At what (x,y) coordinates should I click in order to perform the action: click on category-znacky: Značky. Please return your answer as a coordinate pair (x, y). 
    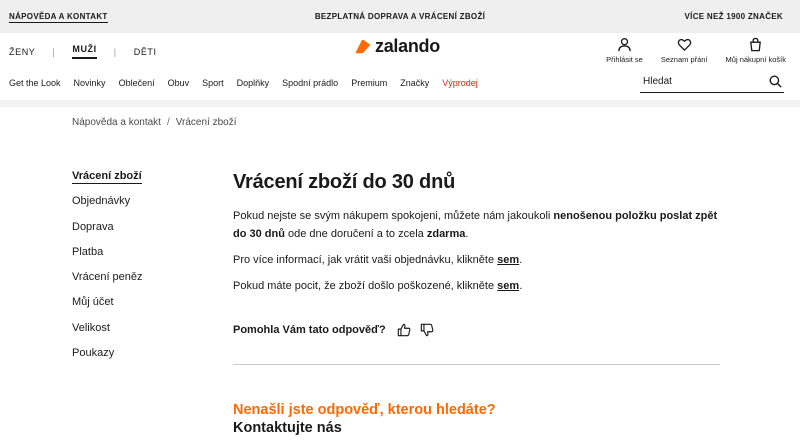
    Looking at the image, I should click on (414, 83).